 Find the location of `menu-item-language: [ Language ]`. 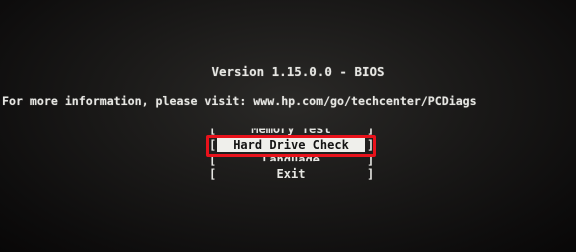

menu-item-language: [ Language ] is located at coordinates (292, 160).